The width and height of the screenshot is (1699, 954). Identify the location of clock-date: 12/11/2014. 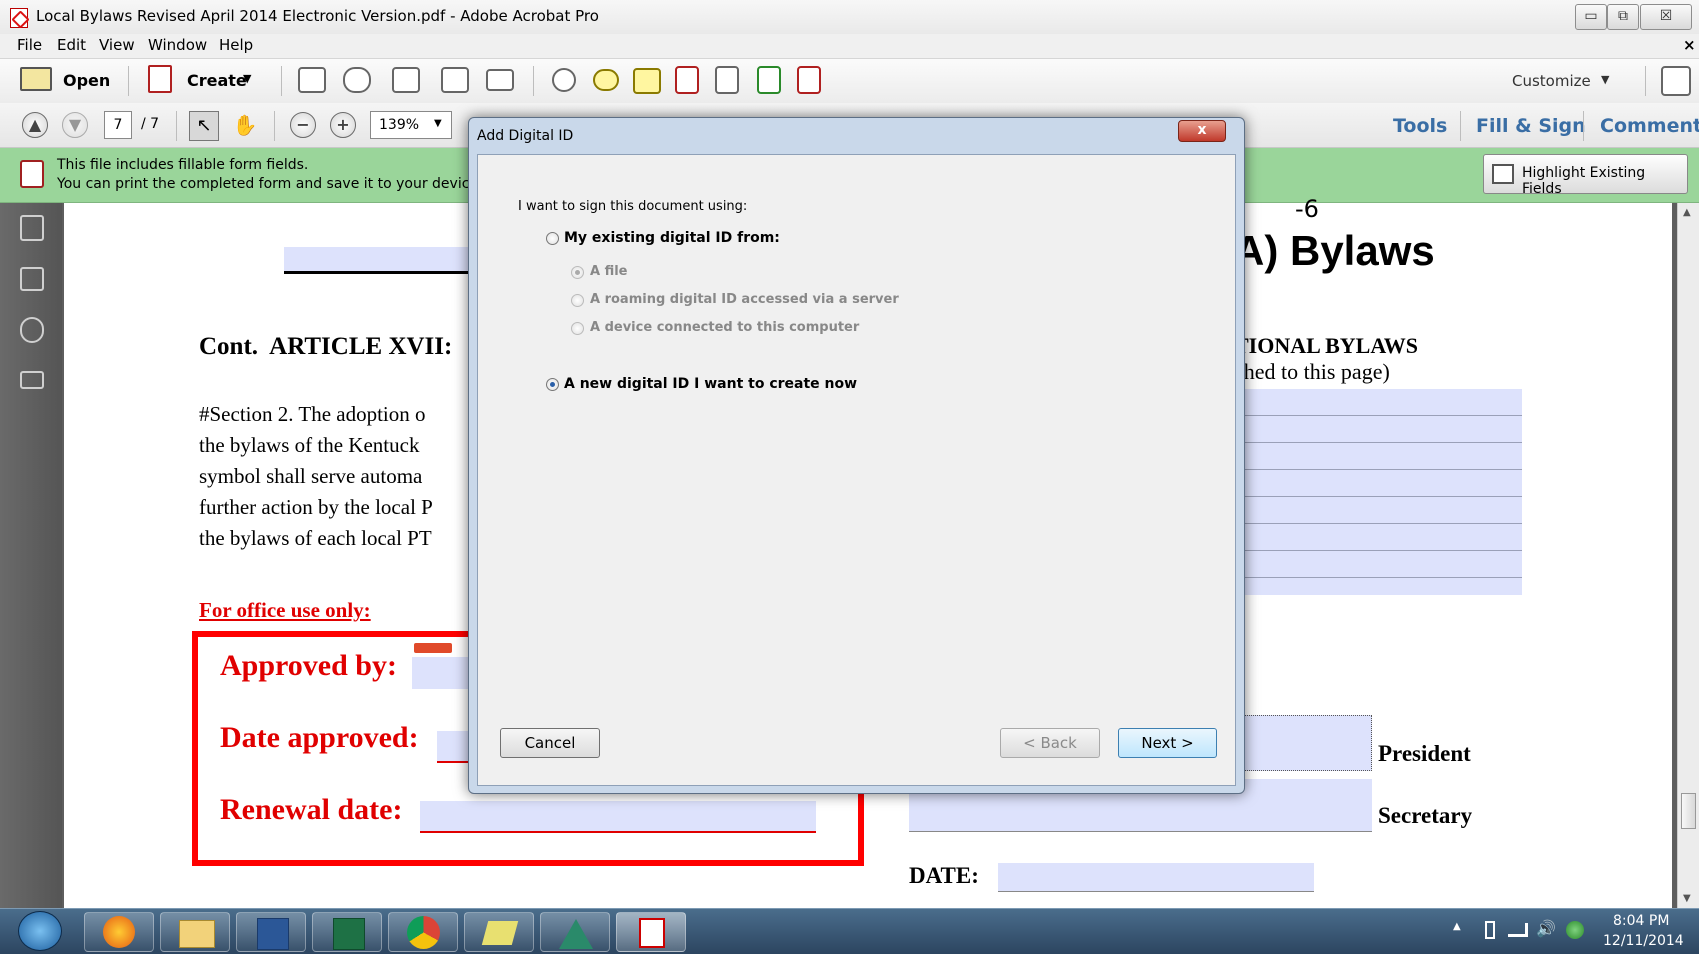
(1643, 941).